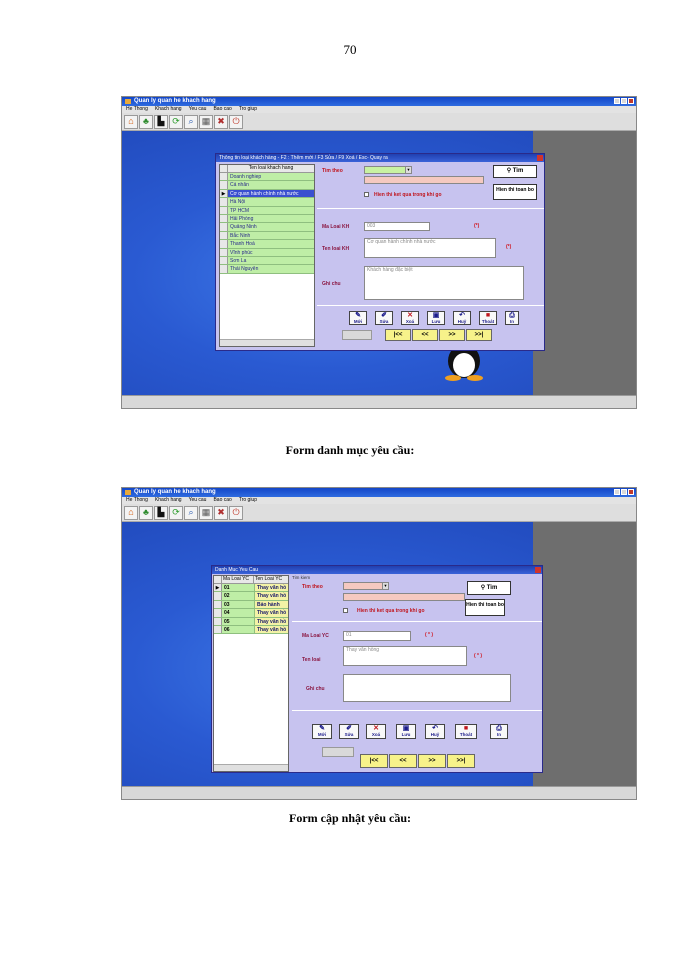  I want to click on live-results-checkbox, so click(366, 194).